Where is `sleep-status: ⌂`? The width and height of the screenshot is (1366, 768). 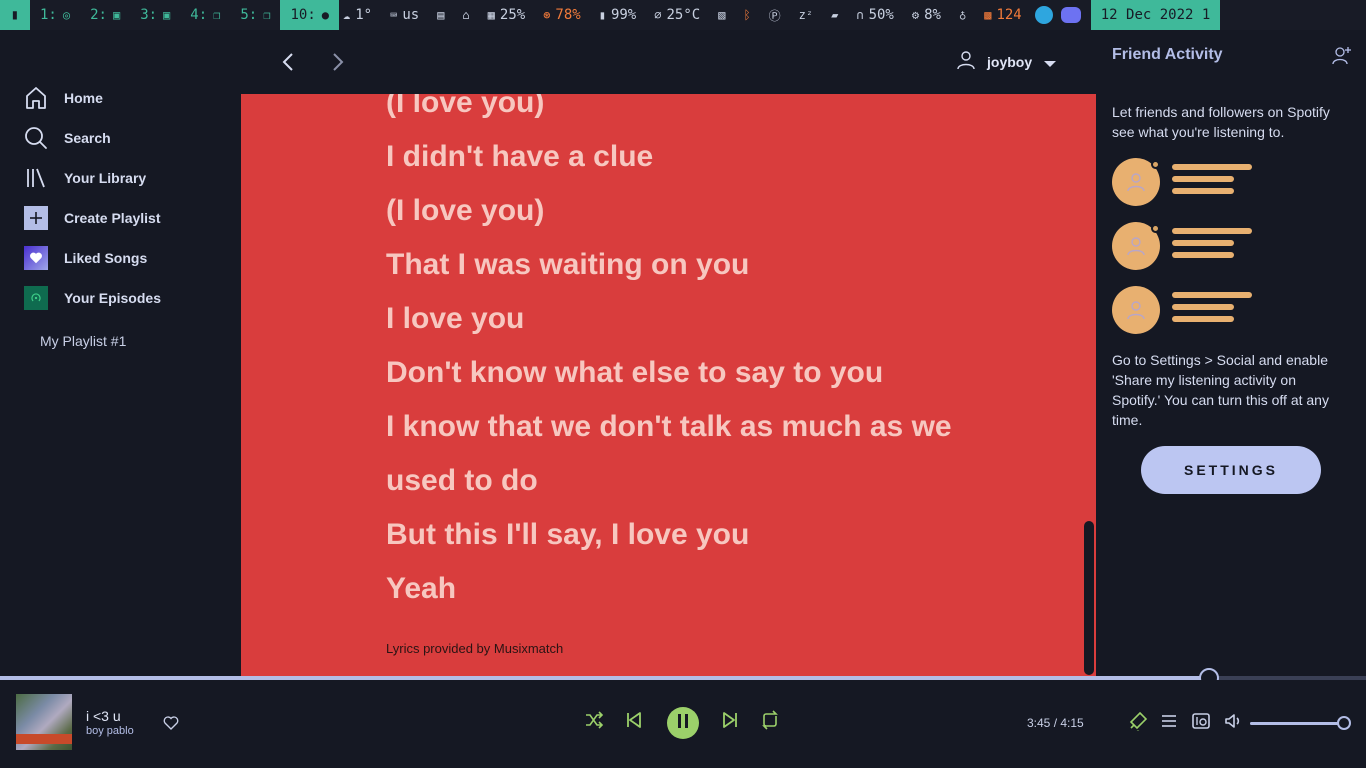 sleep-status: ⌂ is located at coordinates (465, 15).